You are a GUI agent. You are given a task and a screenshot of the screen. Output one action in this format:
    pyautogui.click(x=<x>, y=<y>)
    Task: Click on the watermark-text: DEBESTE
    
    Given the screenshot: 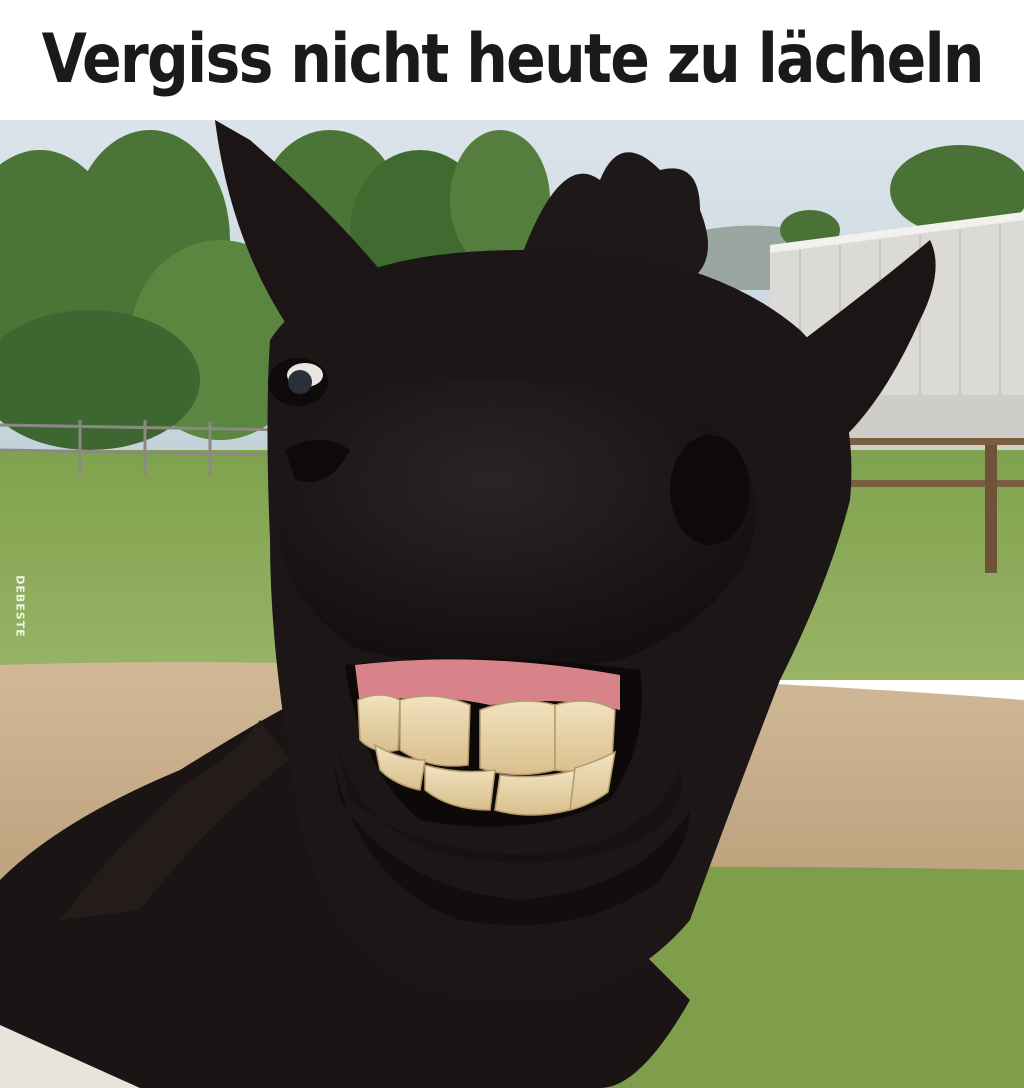 What is the action you would take?
    pyautogui.click(x=20, y=606)
    